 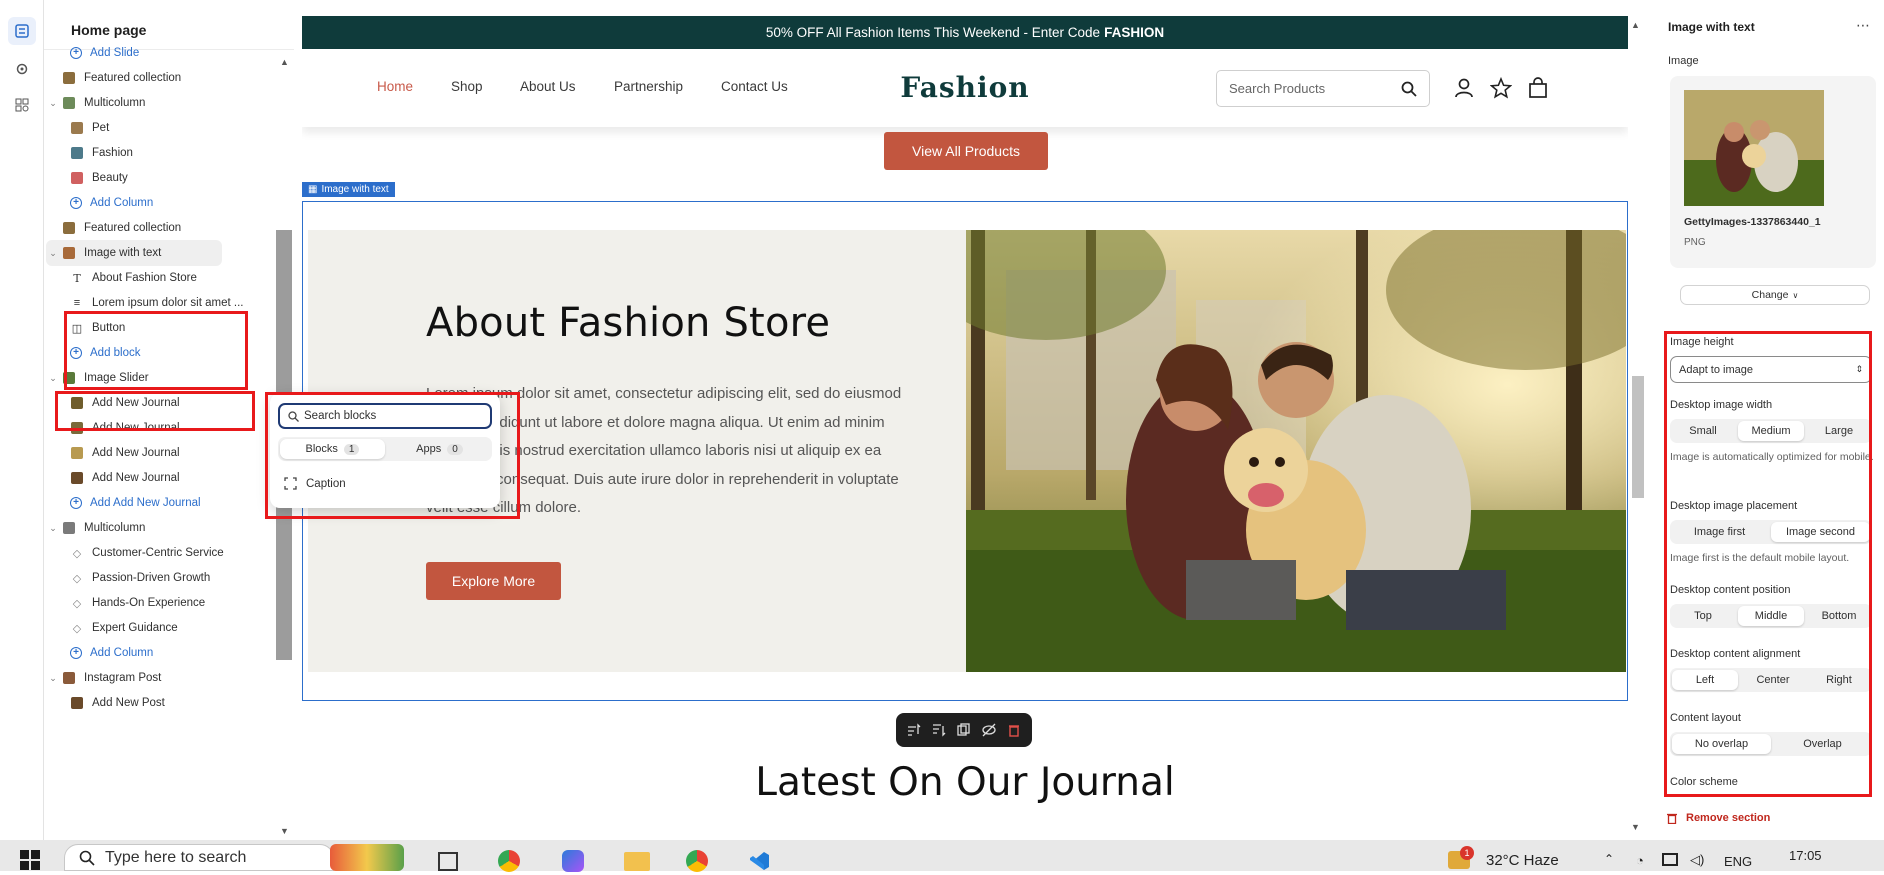 I want to click on network-icon: ◔, so click(x=1640, y=860).